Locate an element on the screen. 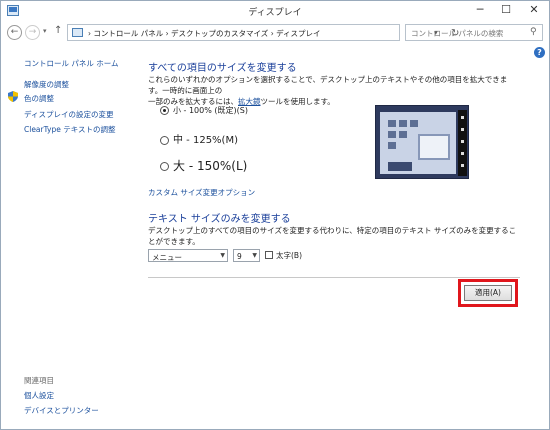 The image size is (550, 430). related-caption: 関連項目 is located at coordinates (39, 380).